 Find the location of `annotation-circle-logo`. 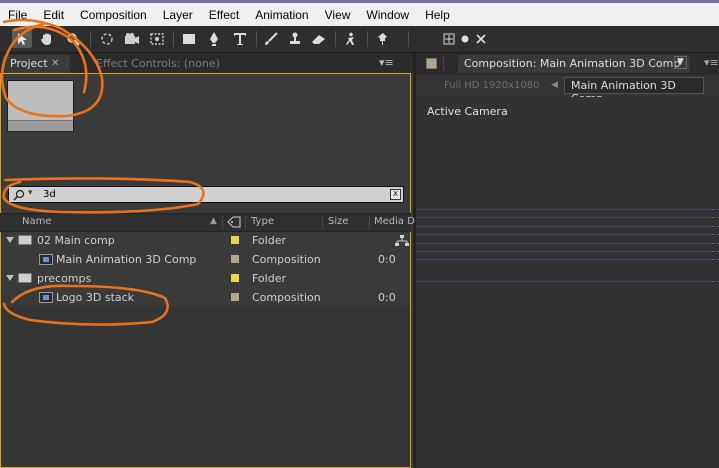

annotation-circle-logo is located at coordinates (85, 305).